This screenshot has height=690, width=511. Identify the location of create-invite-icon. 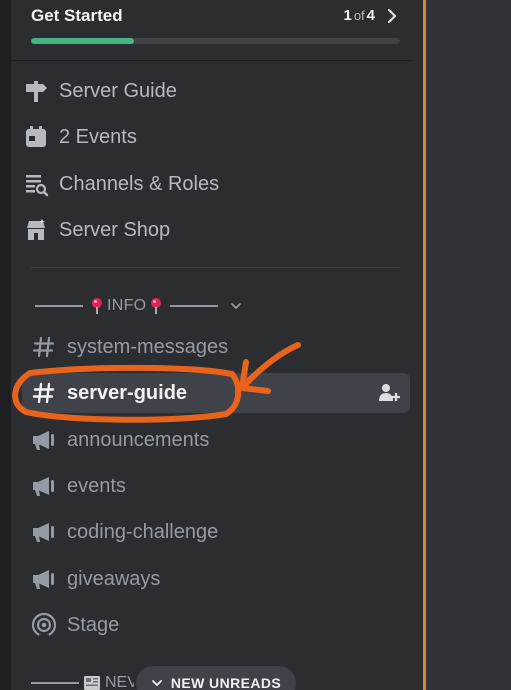
(389, 393).